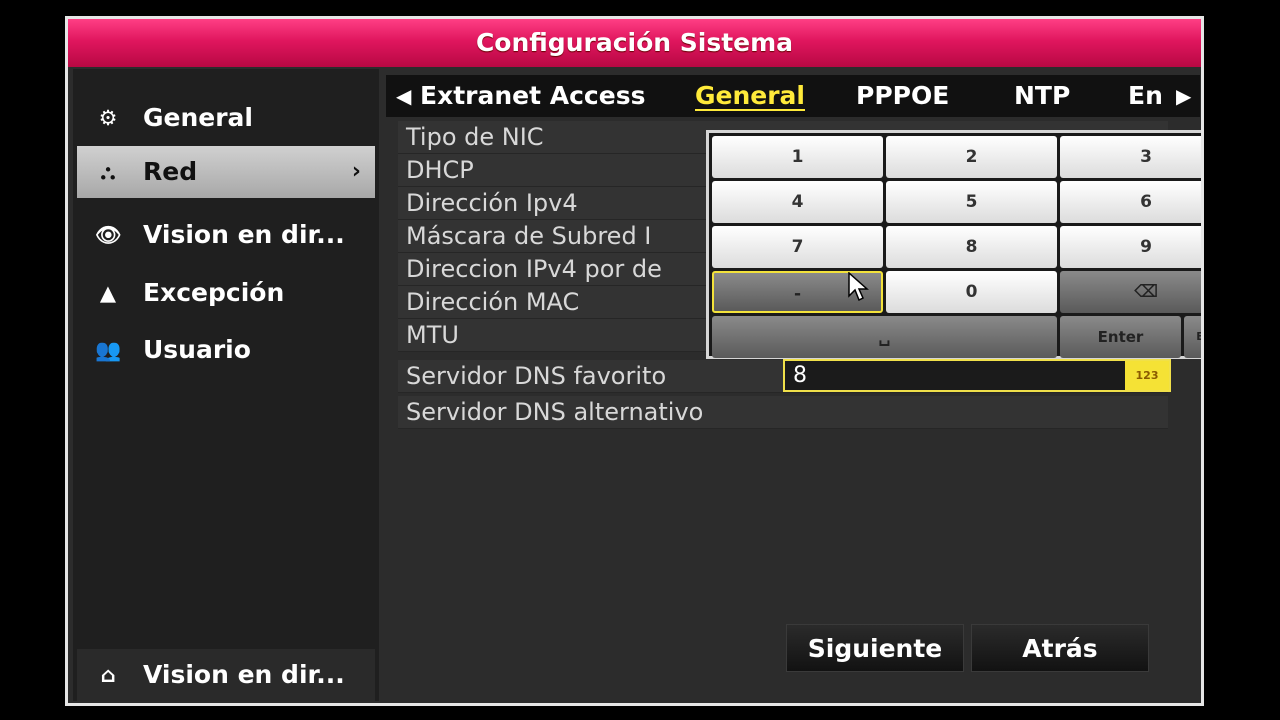 This screenshot has width=1280, height=720. What do you see at coordinates (532, 96) in the screenshot?
I see `tab-extranet-access: Extranet Access` at bounding box center [532, 96].